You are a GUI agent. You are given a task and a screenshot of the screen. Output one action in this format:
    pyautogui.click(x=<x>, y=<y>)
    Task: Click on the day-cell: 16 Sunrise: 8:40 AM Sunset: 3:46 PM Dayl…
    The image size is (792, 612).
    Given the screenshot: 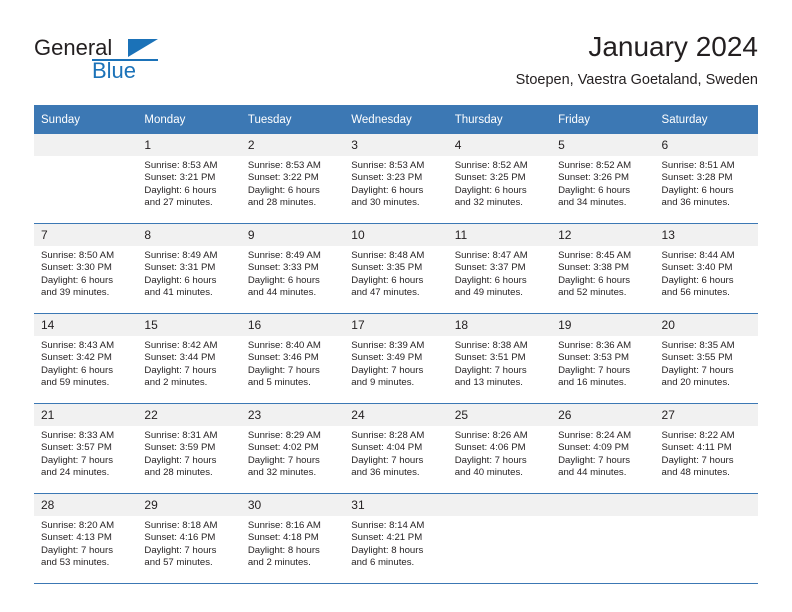 What is the action you would take?
    pyautogui.click(x=292, y=358)
    